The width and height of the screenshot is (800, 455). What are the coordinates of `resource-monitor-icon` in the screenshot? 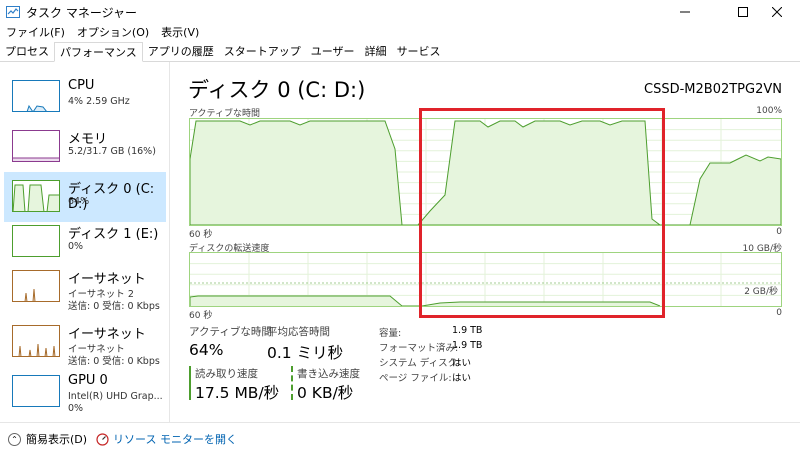 It's located at (102, 439).